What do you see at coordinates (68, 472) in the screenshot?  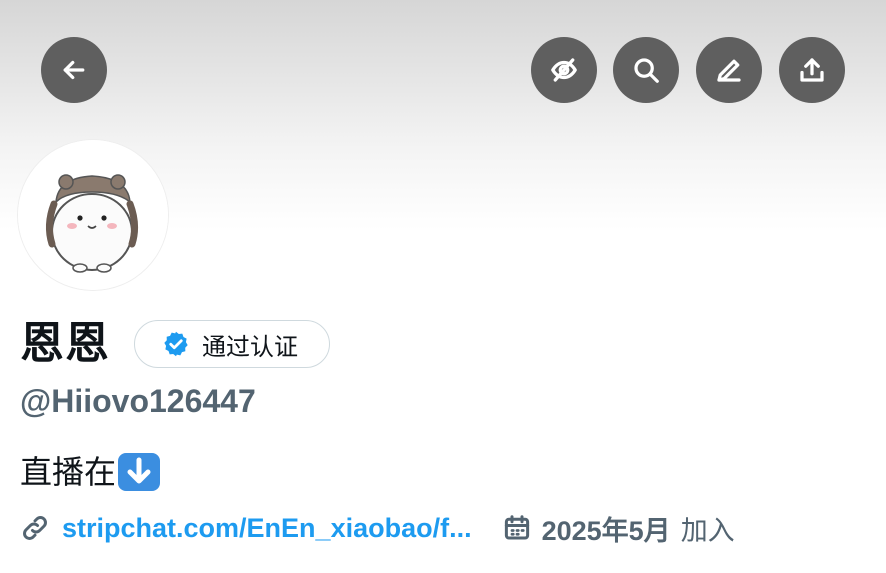 I see `bio-text: 直播在` at bounding box center [68, 472].